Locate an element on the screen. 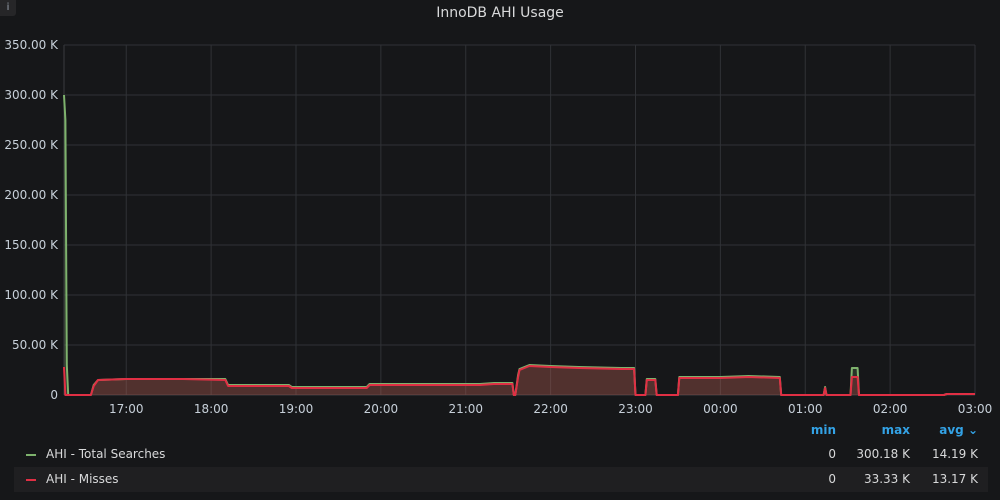 The width and height of the screenshot is (1000, 500). legend-value-avg: 13.17 K is located at coordinates (954, 479).